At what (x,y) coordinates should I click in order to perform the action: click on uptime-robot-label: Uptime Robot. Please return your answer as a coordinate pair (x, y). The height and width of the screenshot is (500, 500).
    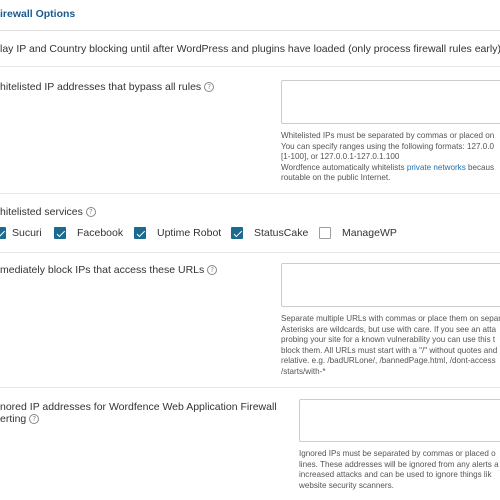
    Looking at the image, I should click on (189, 233).